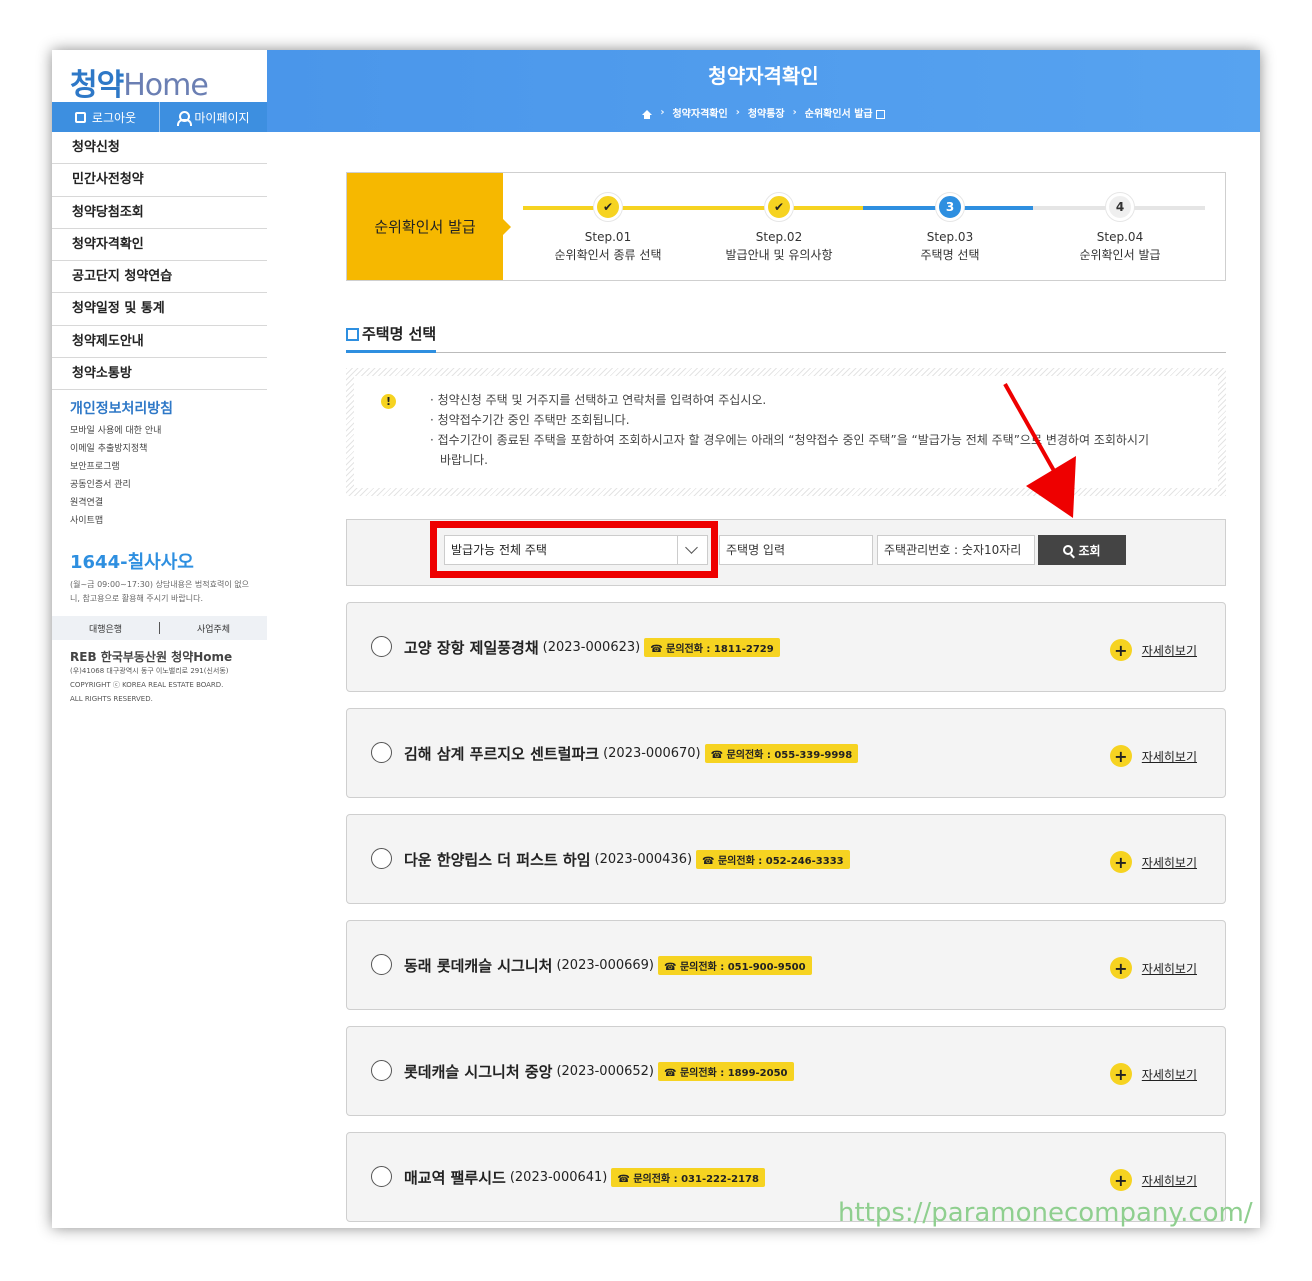 This screenshot has height=1281, width=1312. Describe the element at coordinates (1039, 450) in the screenshot. I see `annotation-arrow` at that location.